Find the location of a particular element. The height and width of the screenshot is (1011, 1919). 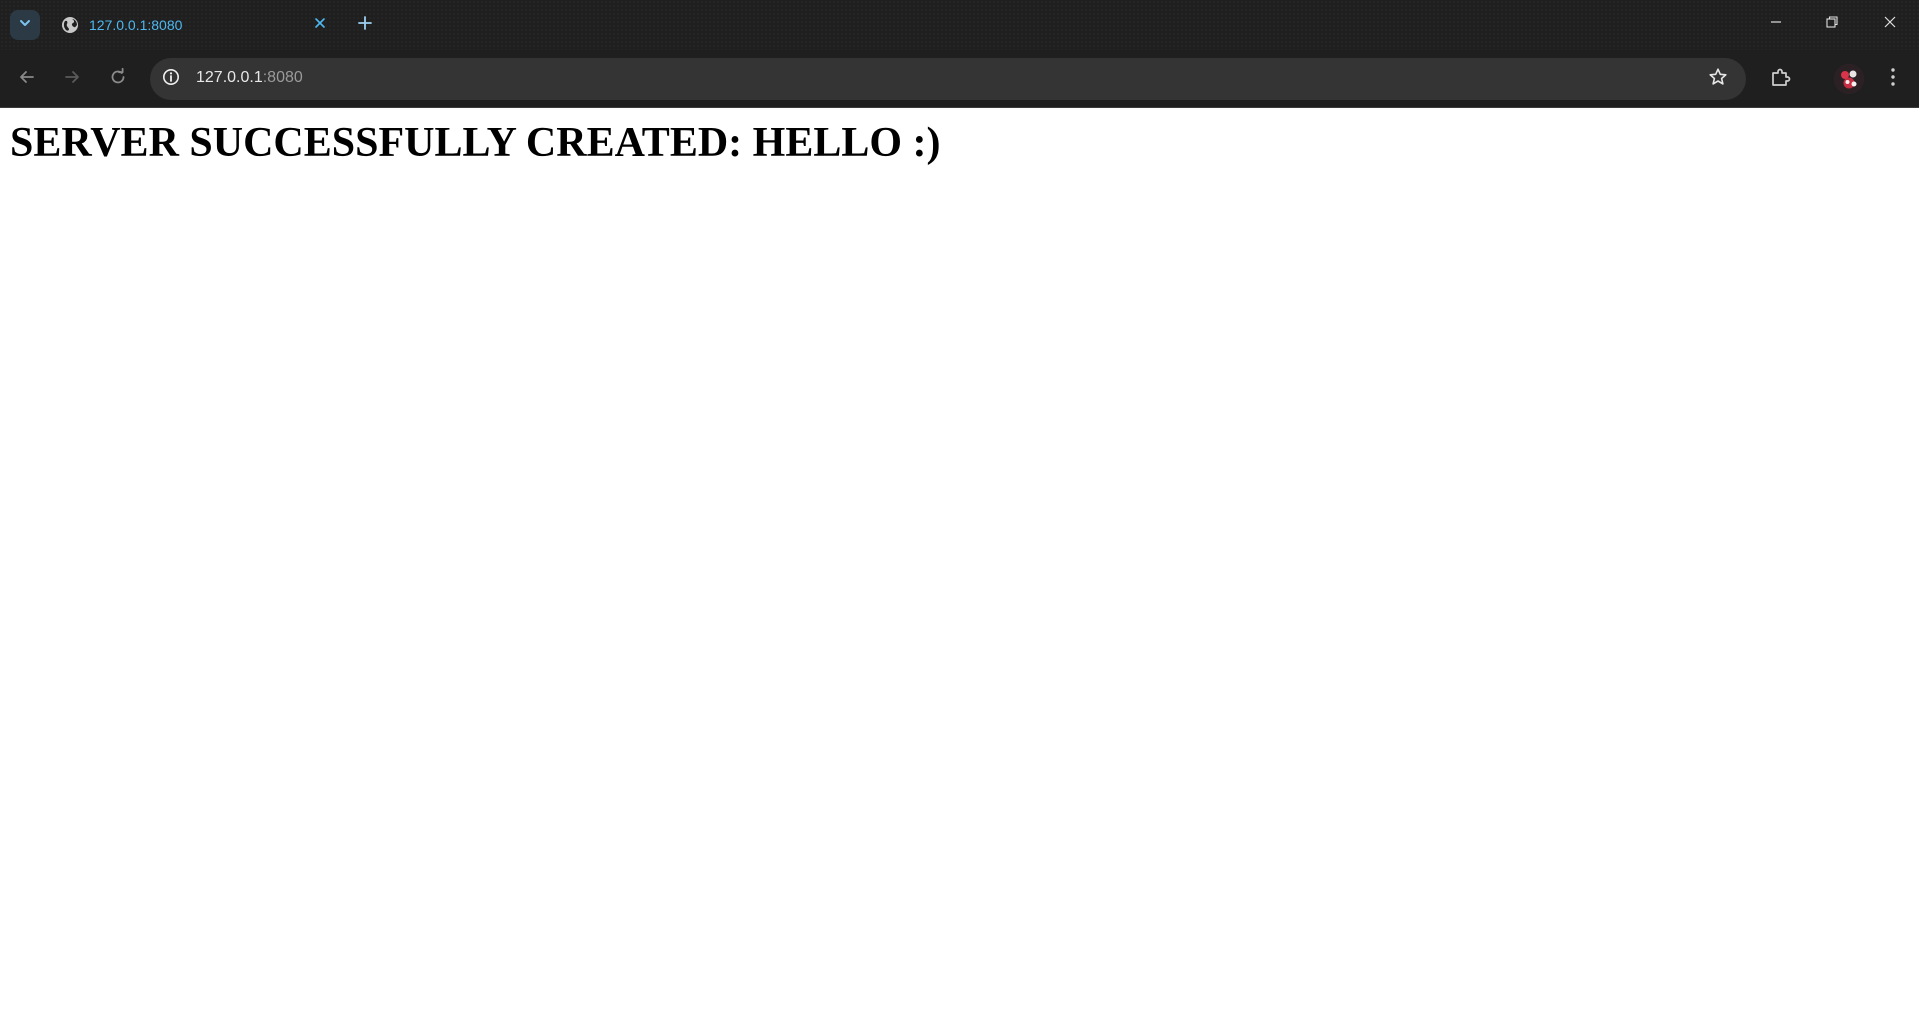

tab-title: 127.0.0.1:8080 is located at coordinates (136, 25).